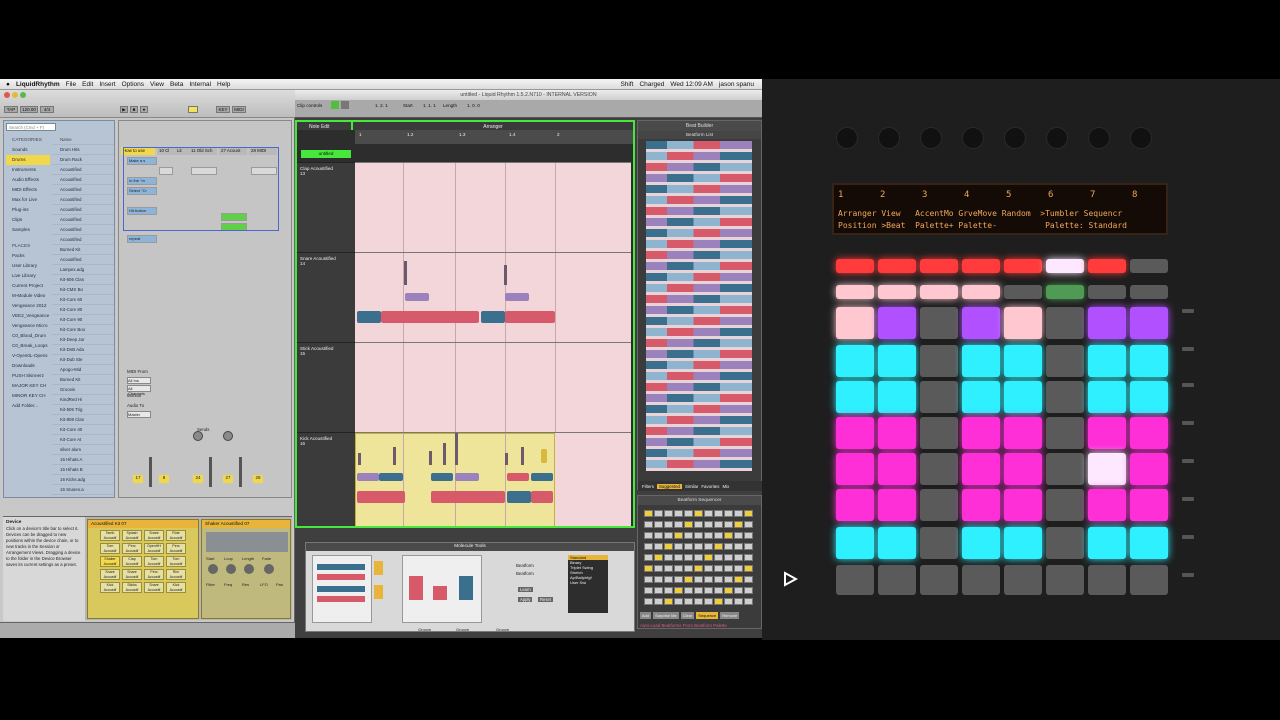  Describe the element at coordinates (228, 479) in the screenshot. I see `track-number-button: 27` at that location.